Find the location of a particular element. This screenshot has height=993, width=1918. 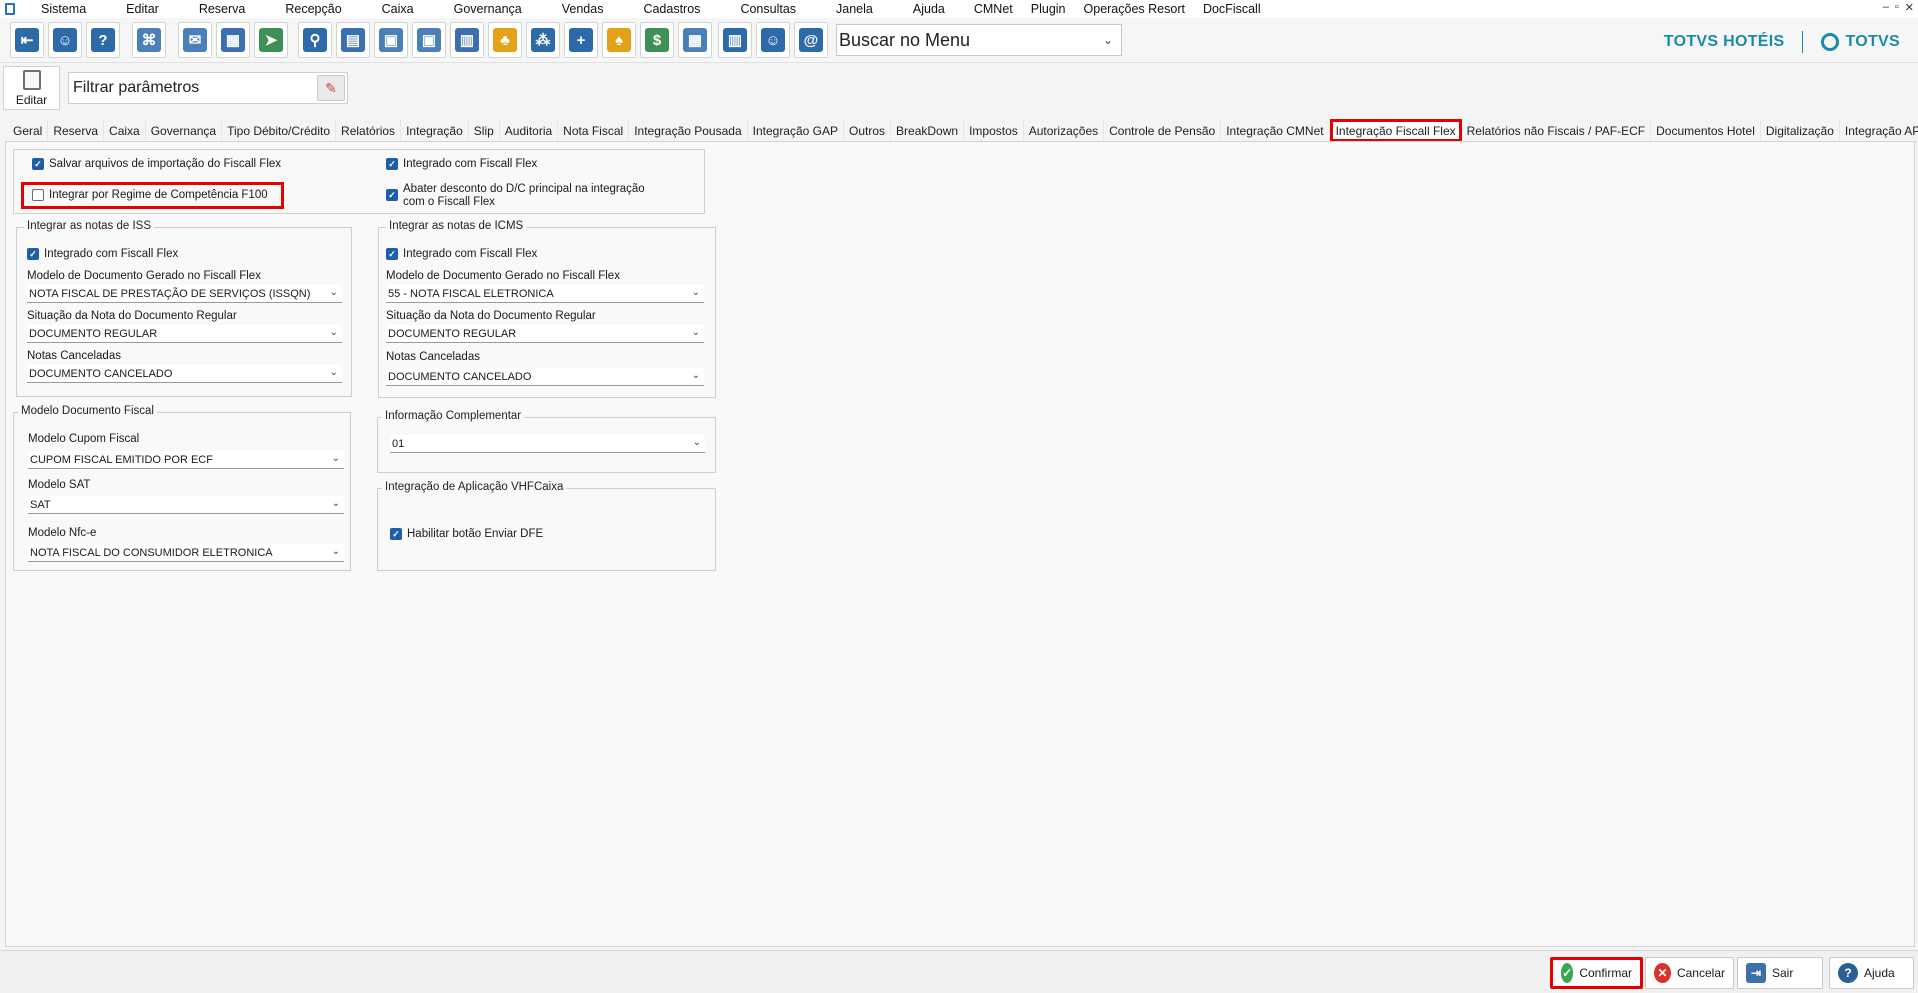

app-icon is located at coordinates (10, 9).